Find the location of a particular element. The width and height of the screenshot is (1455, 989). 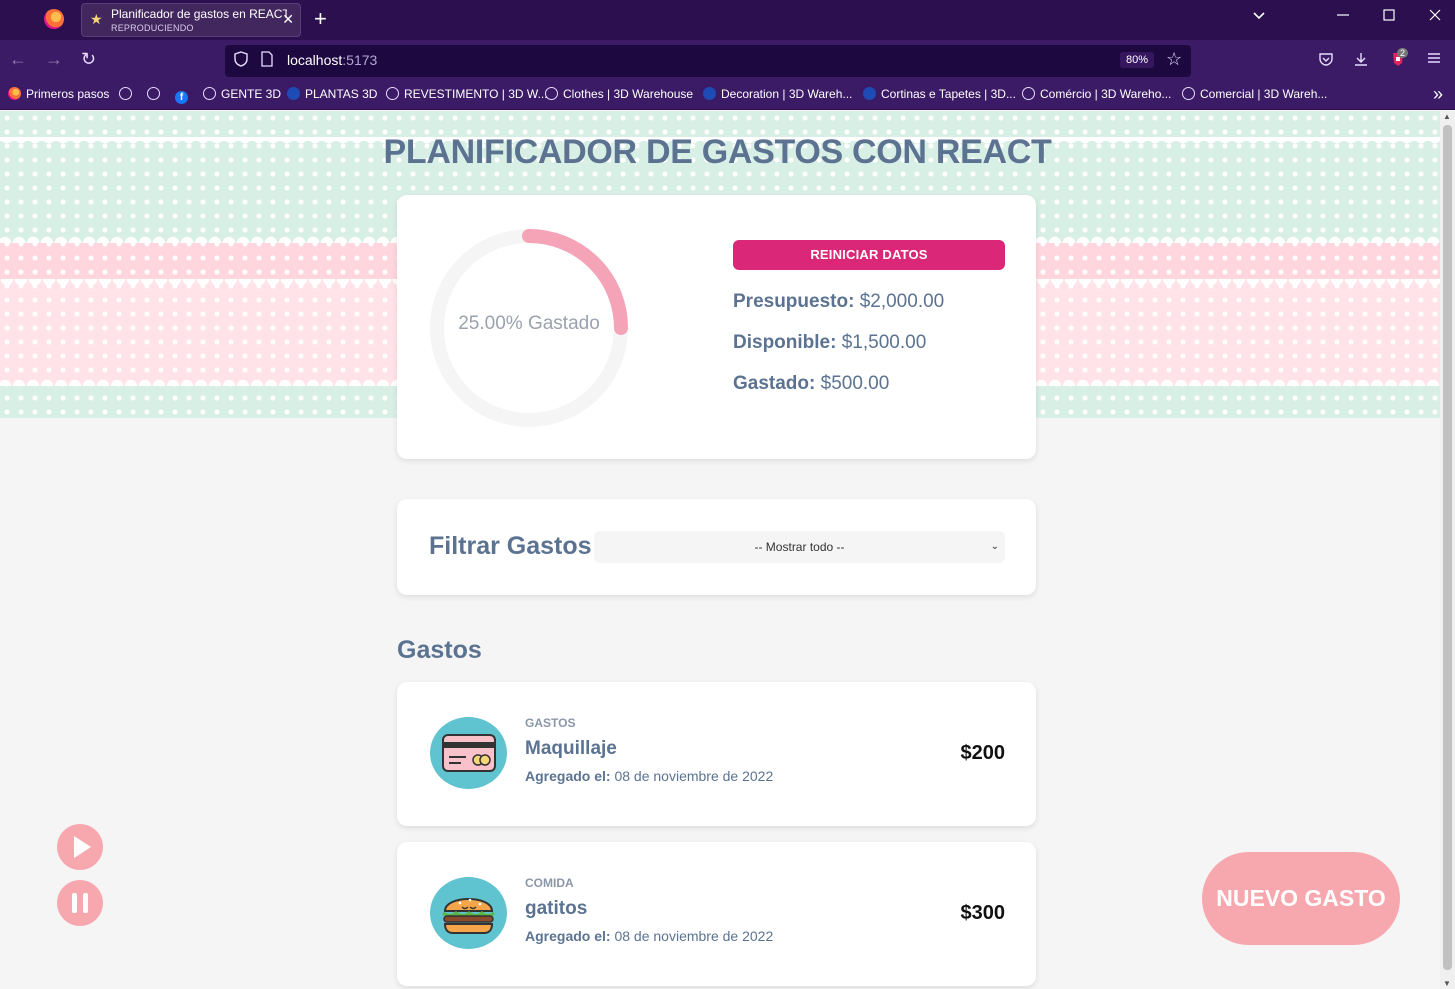

expense-amount: $300 is located at coordinates (983, 913).